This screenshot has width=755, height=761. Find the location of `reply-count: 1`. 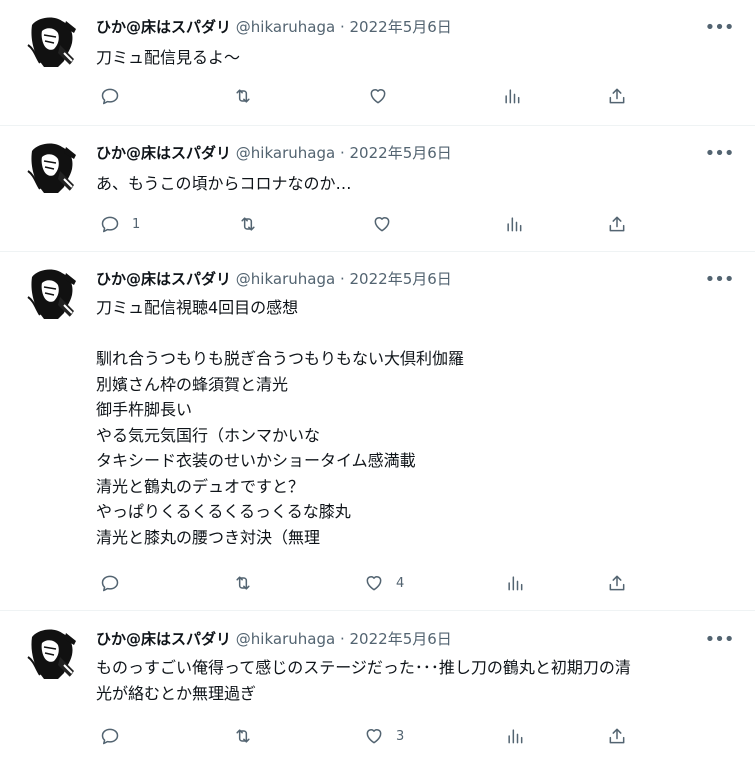

reply-count: 1 is located at coordinates (136, 224).